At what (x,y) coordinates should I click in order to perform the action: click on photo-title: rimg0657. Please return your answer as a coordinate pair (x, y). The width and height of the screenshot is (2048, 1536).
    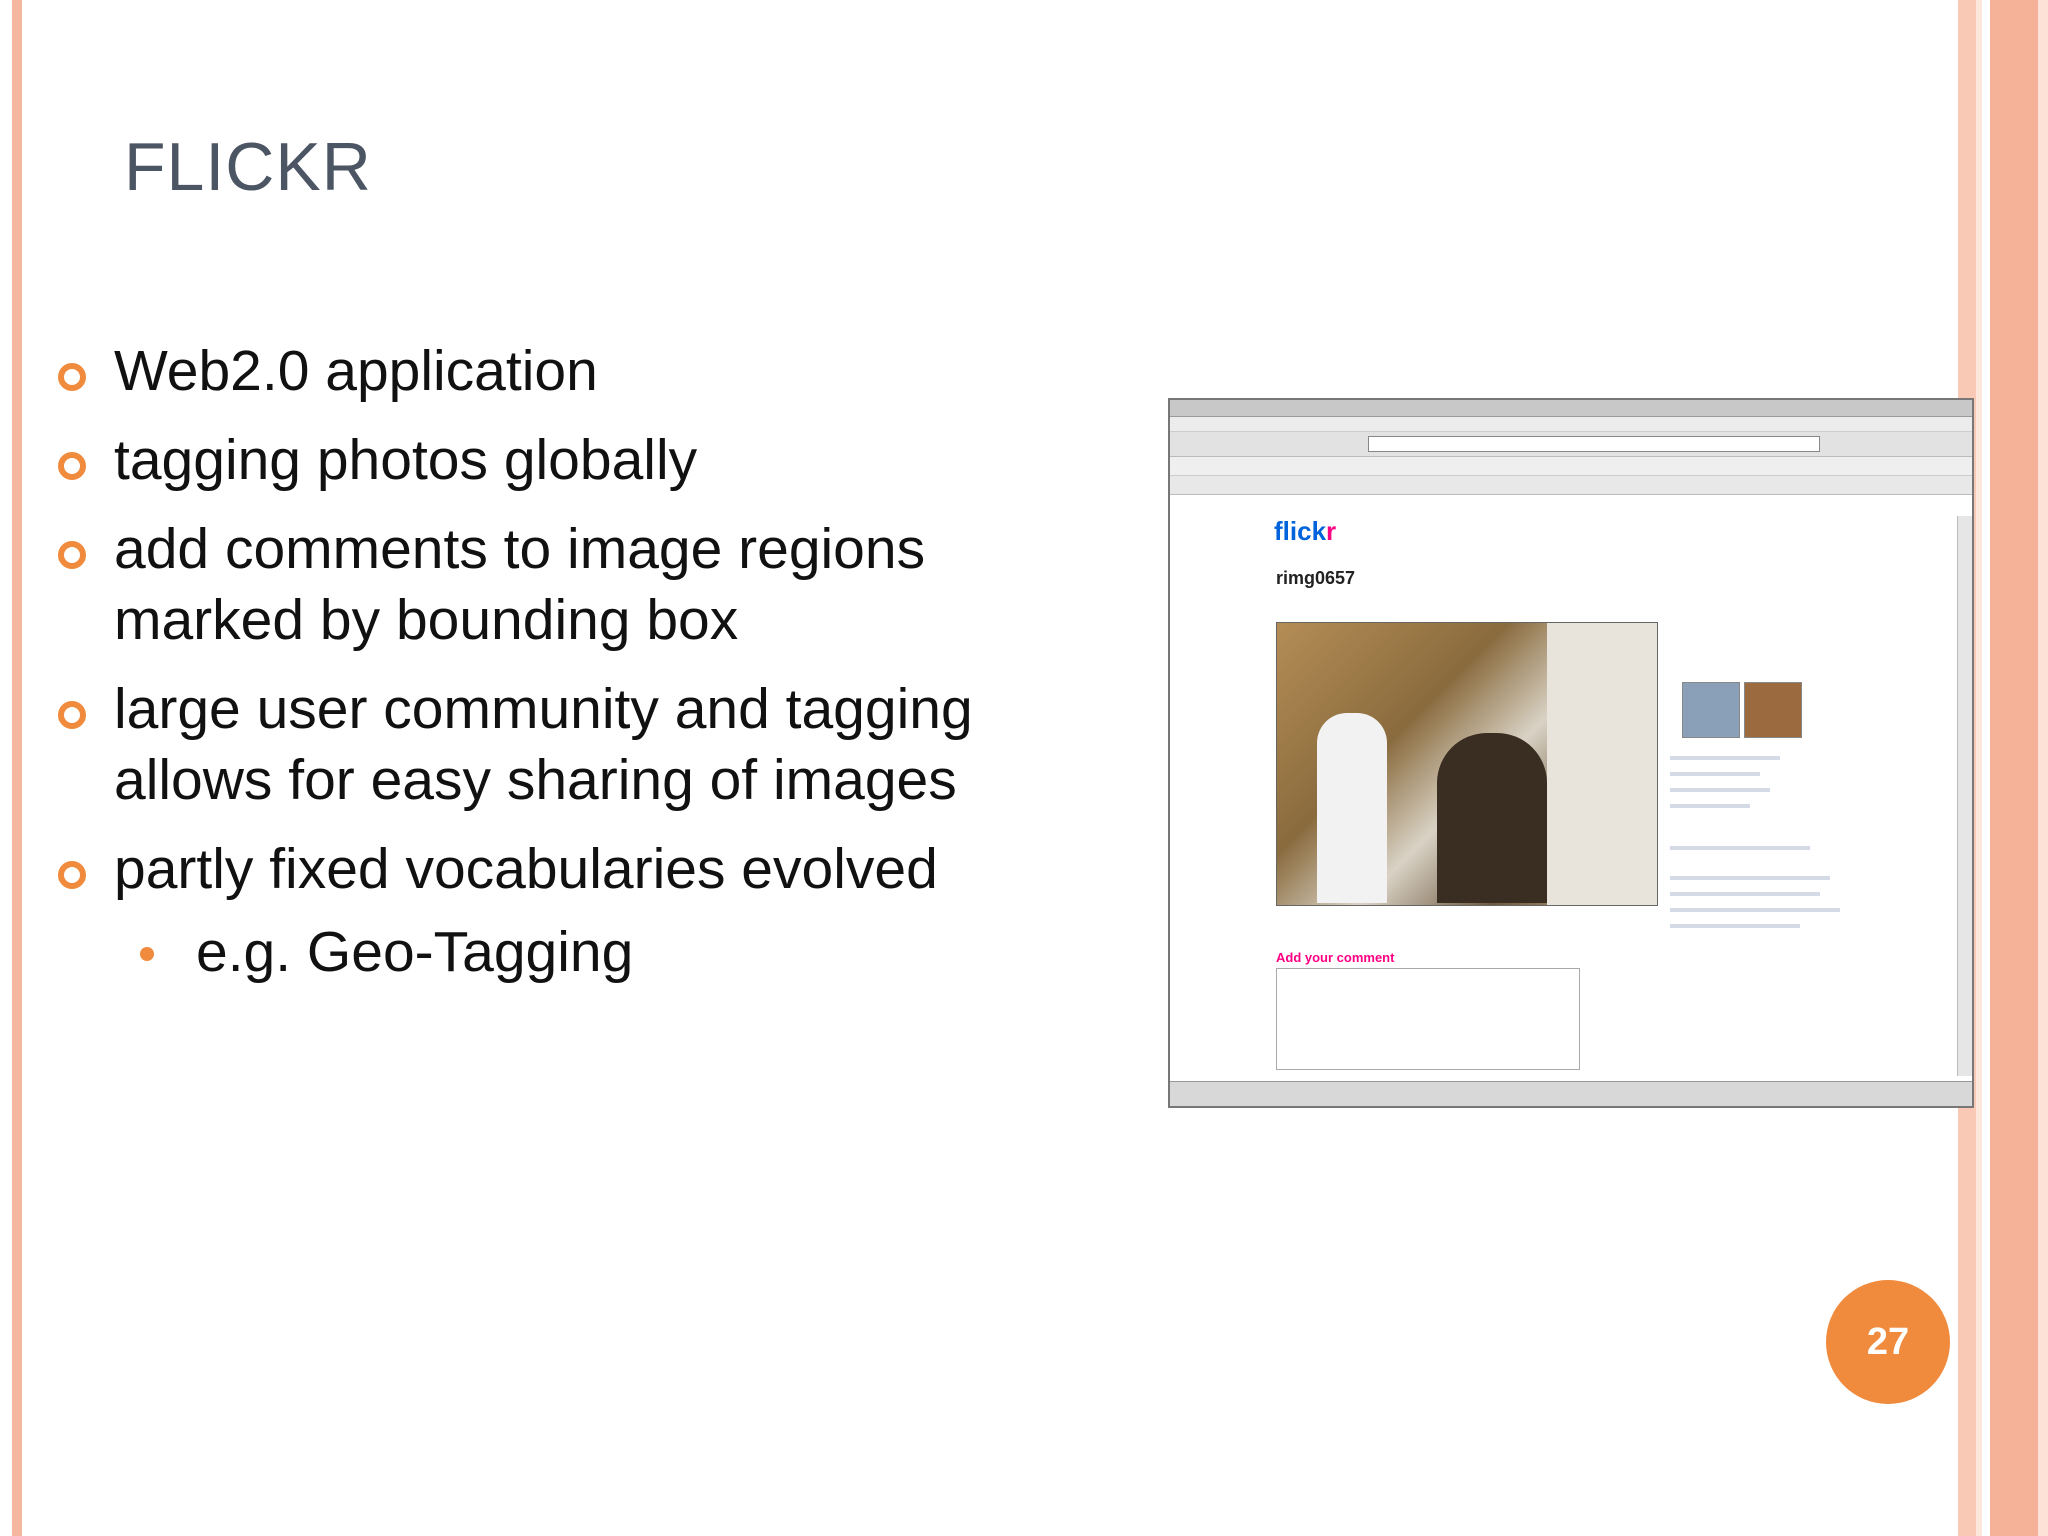
    Looking at the image, I should click on (1316, 578).